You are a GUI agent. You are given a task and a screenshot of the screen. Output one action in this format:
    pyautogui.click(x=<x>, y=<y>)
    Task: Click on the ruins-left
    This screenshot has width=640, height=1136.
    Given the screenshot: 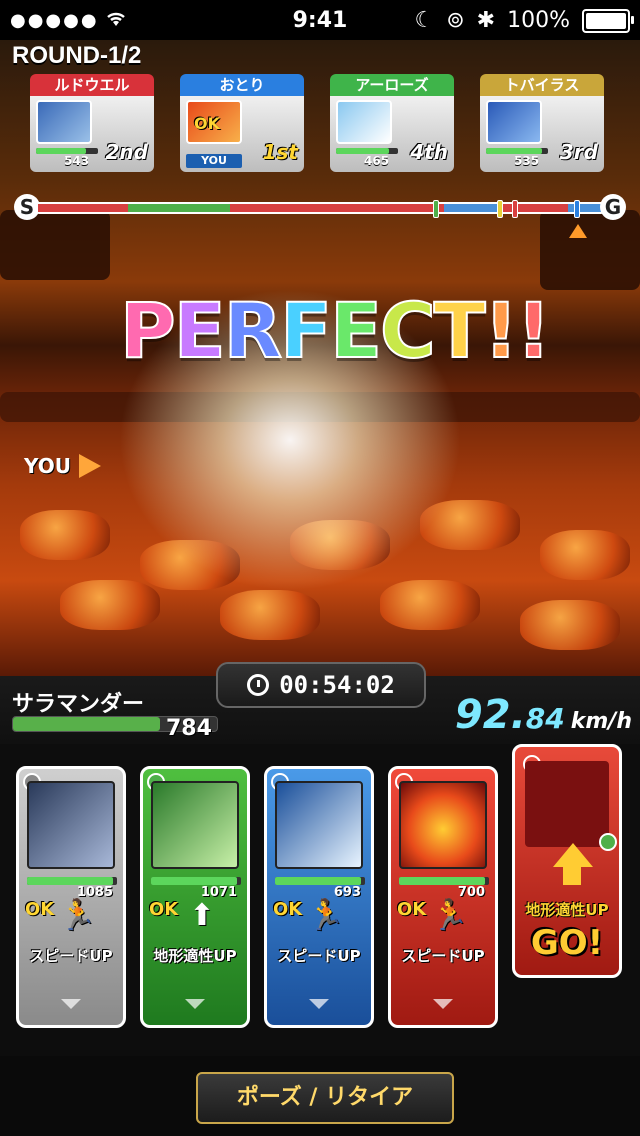 What is the action you would take?
    pyautogui.click(x=55, y=245)
    